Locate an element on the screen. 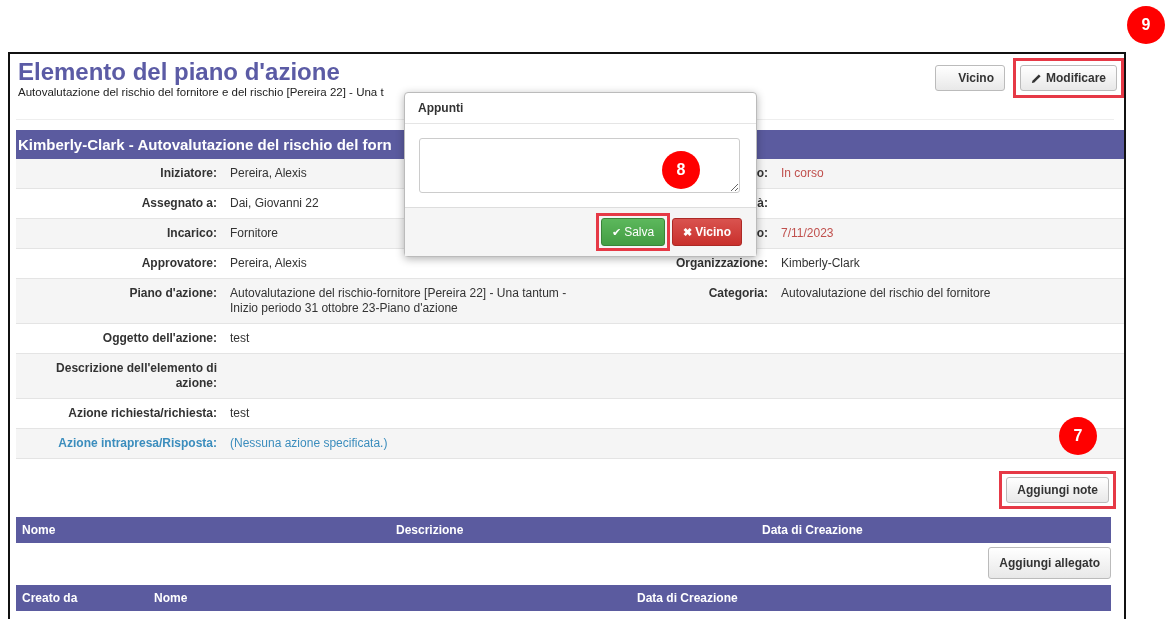  field-label: Incarico: is located at coordinates (192, 233).